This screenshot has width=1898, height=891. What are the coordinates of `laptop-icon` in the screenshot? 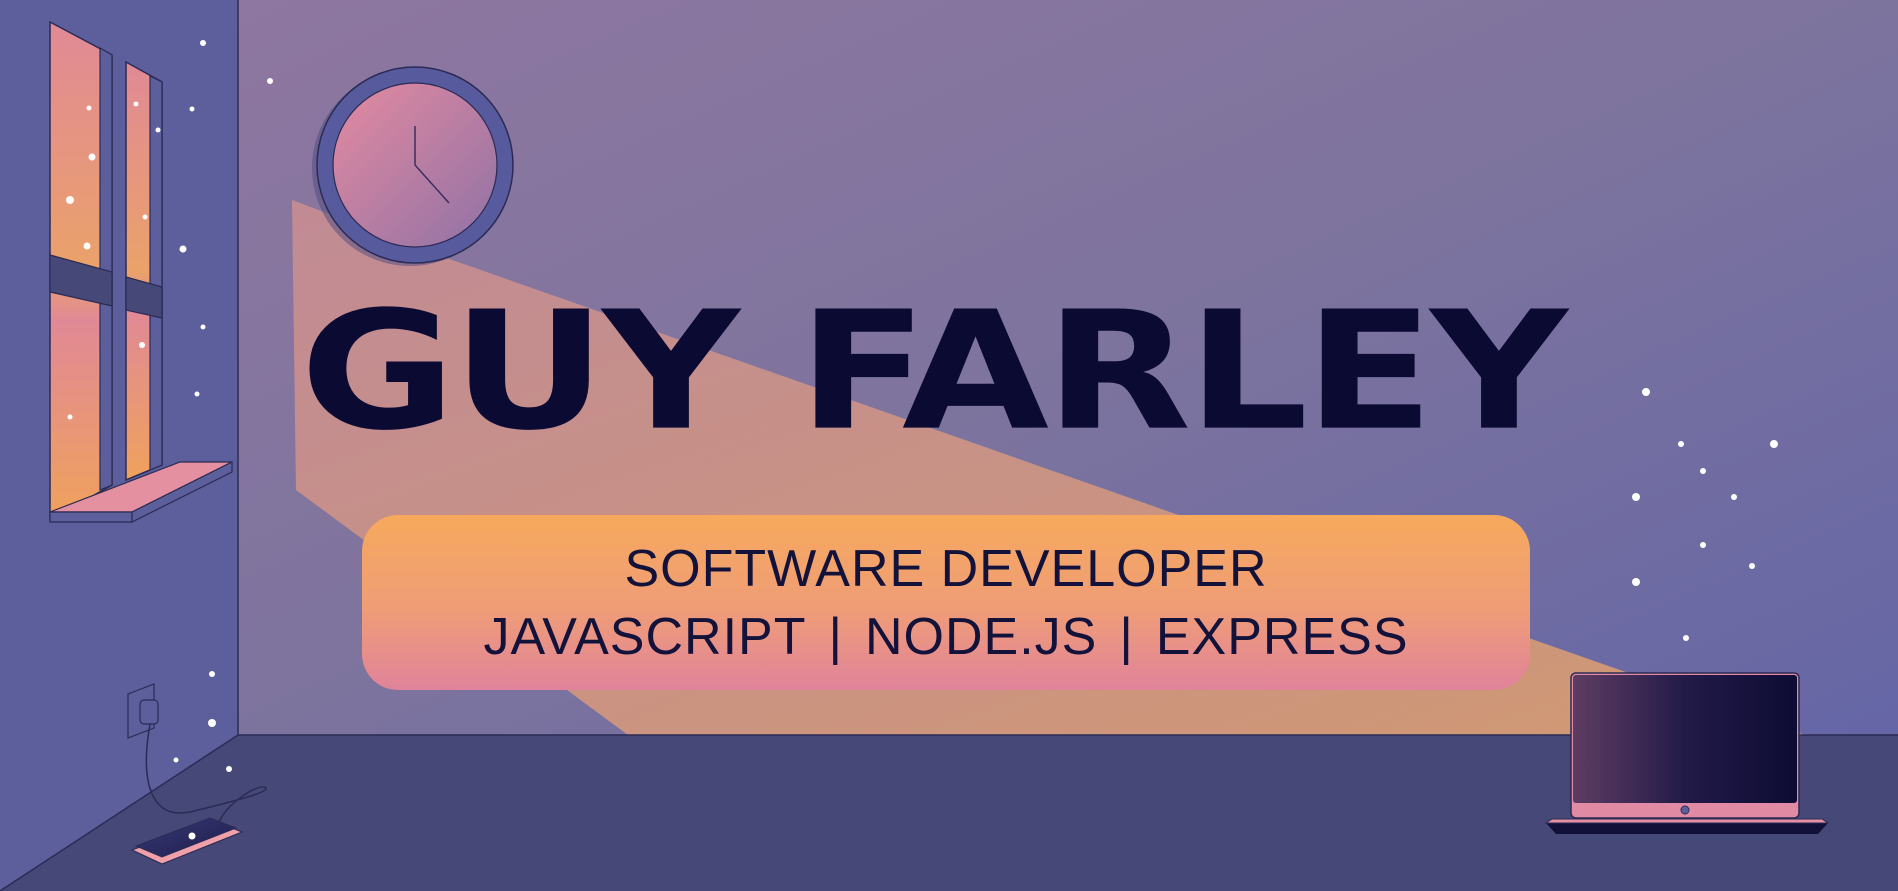 It's located at (1687, 753).